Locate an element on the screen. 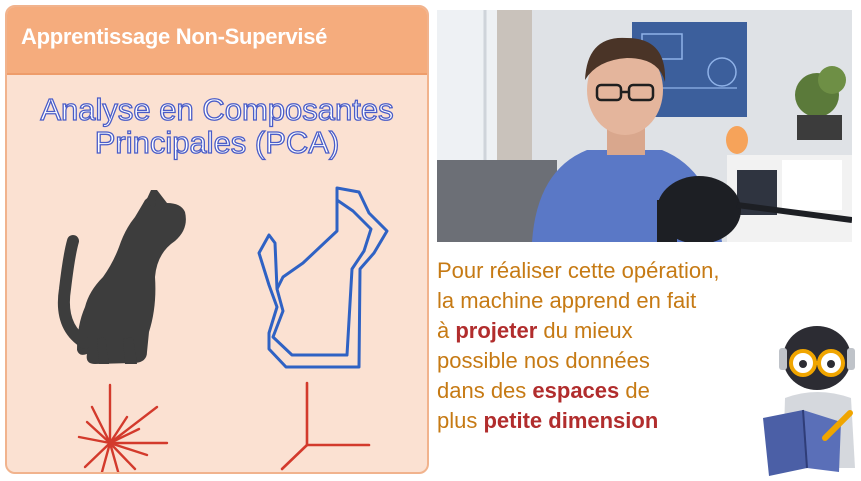  caption-line-4: possible nos données is located at coordinates (543, 360).